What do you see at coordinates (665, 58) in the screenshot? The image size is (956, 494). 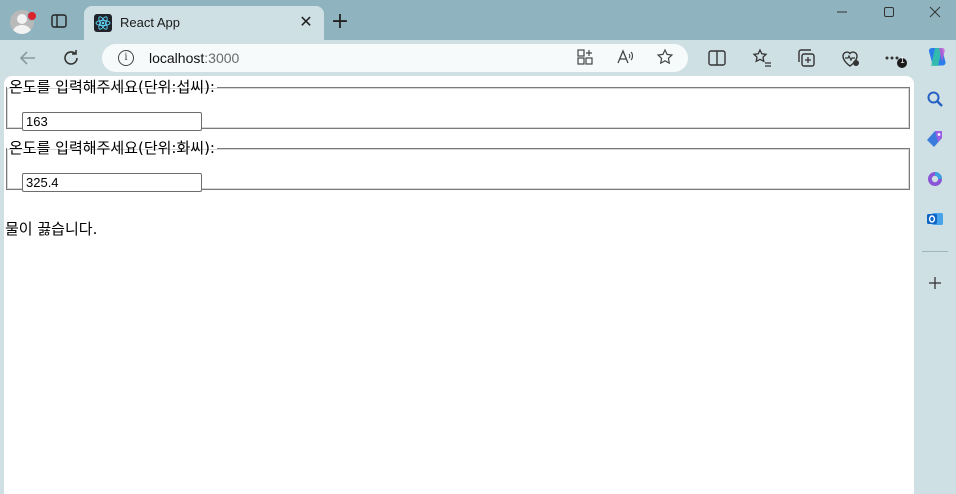 I see `favorite-star-icon` at bounding box center [665, 58].